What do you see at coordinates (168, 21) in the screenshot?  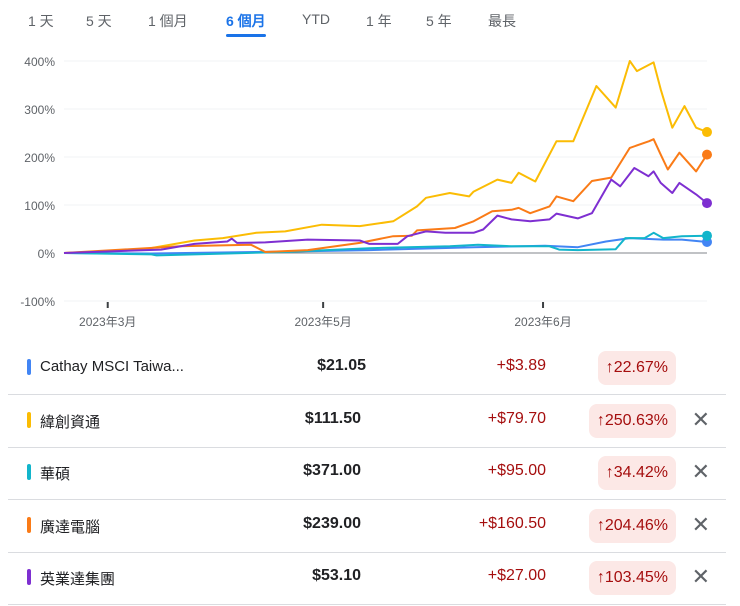 I see `tab-1-month: 1 個月` at bounding box center [168, 21].